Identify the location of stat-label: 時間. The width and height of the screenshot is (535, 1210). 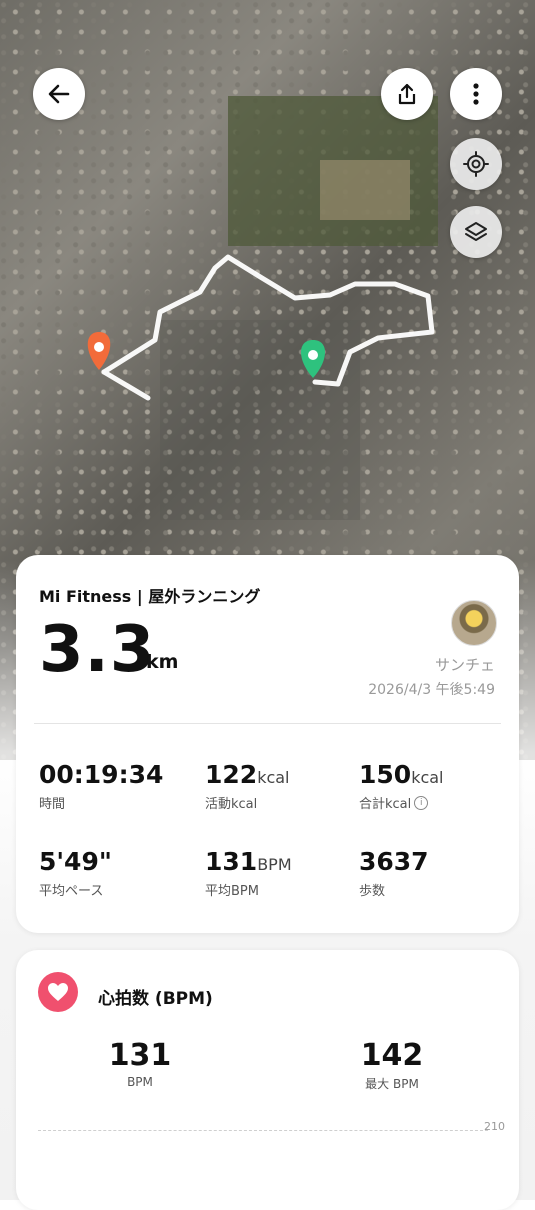
(52, 804).